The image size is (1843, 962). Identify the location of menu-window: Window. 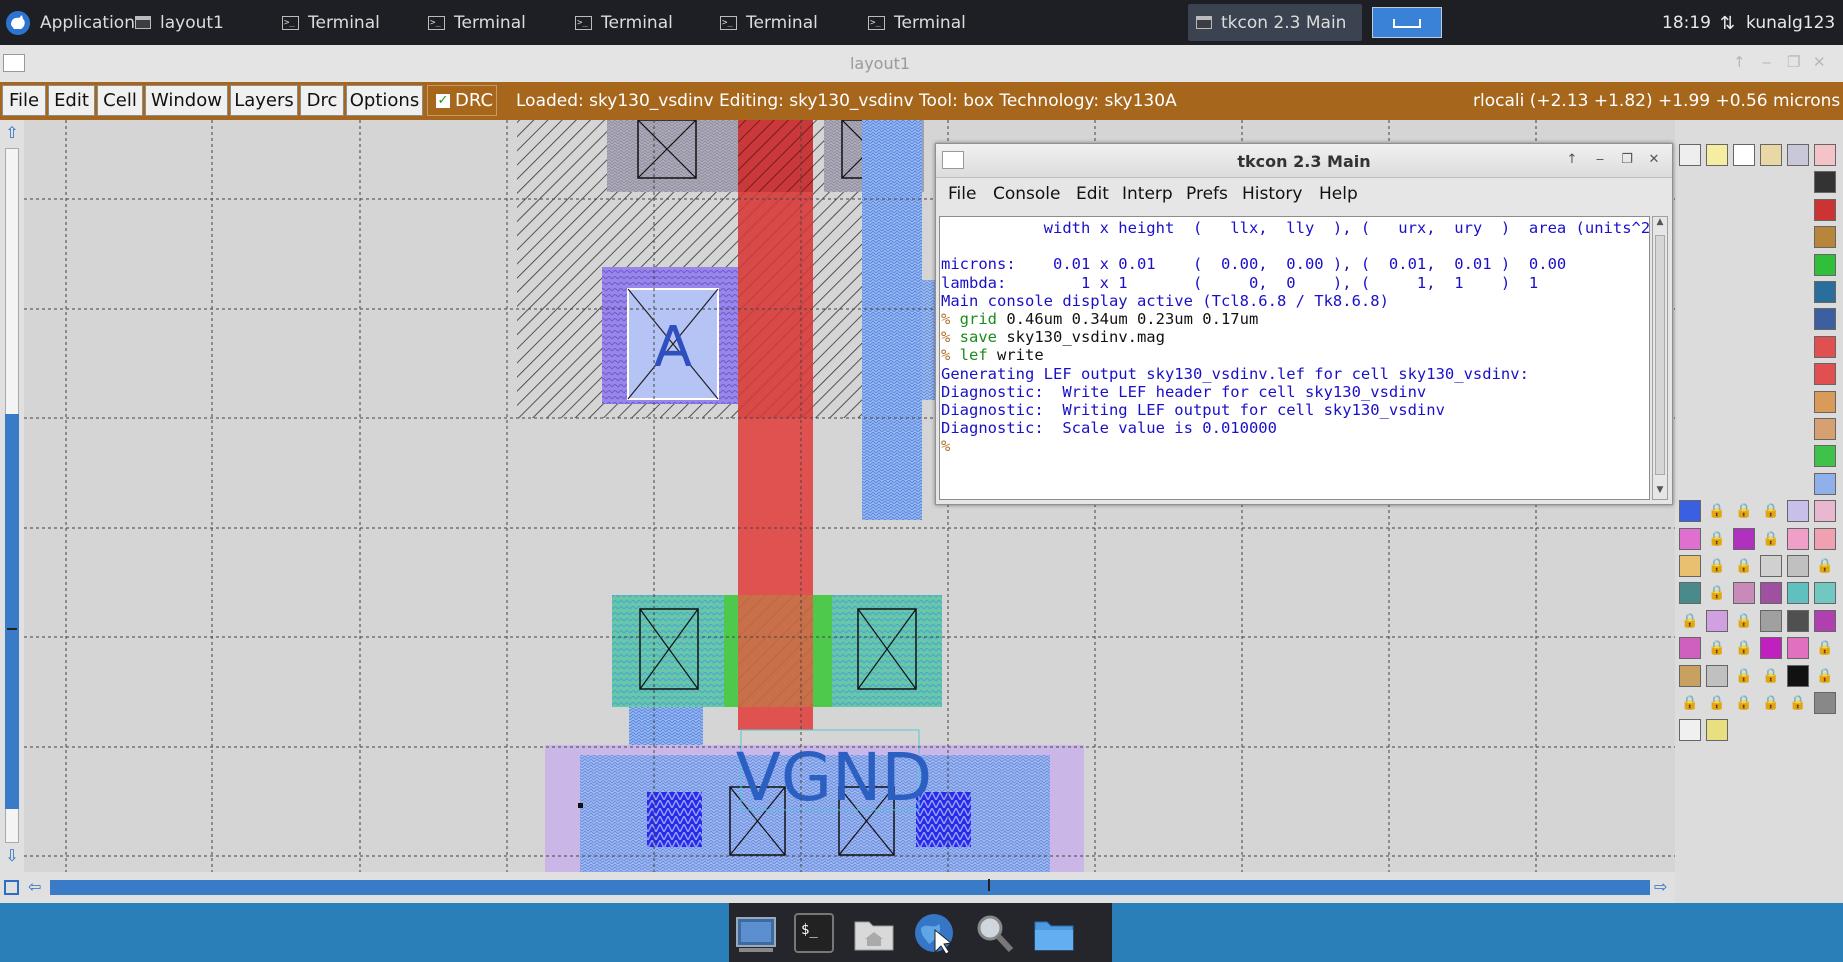
(186, 100).